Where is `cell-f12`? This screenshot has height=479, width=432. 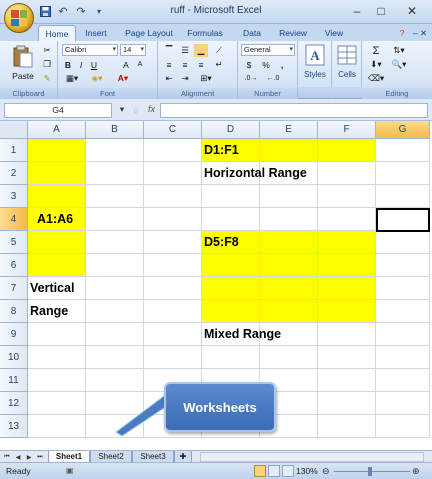
cell-f12 is located at coordinates (347, 403).